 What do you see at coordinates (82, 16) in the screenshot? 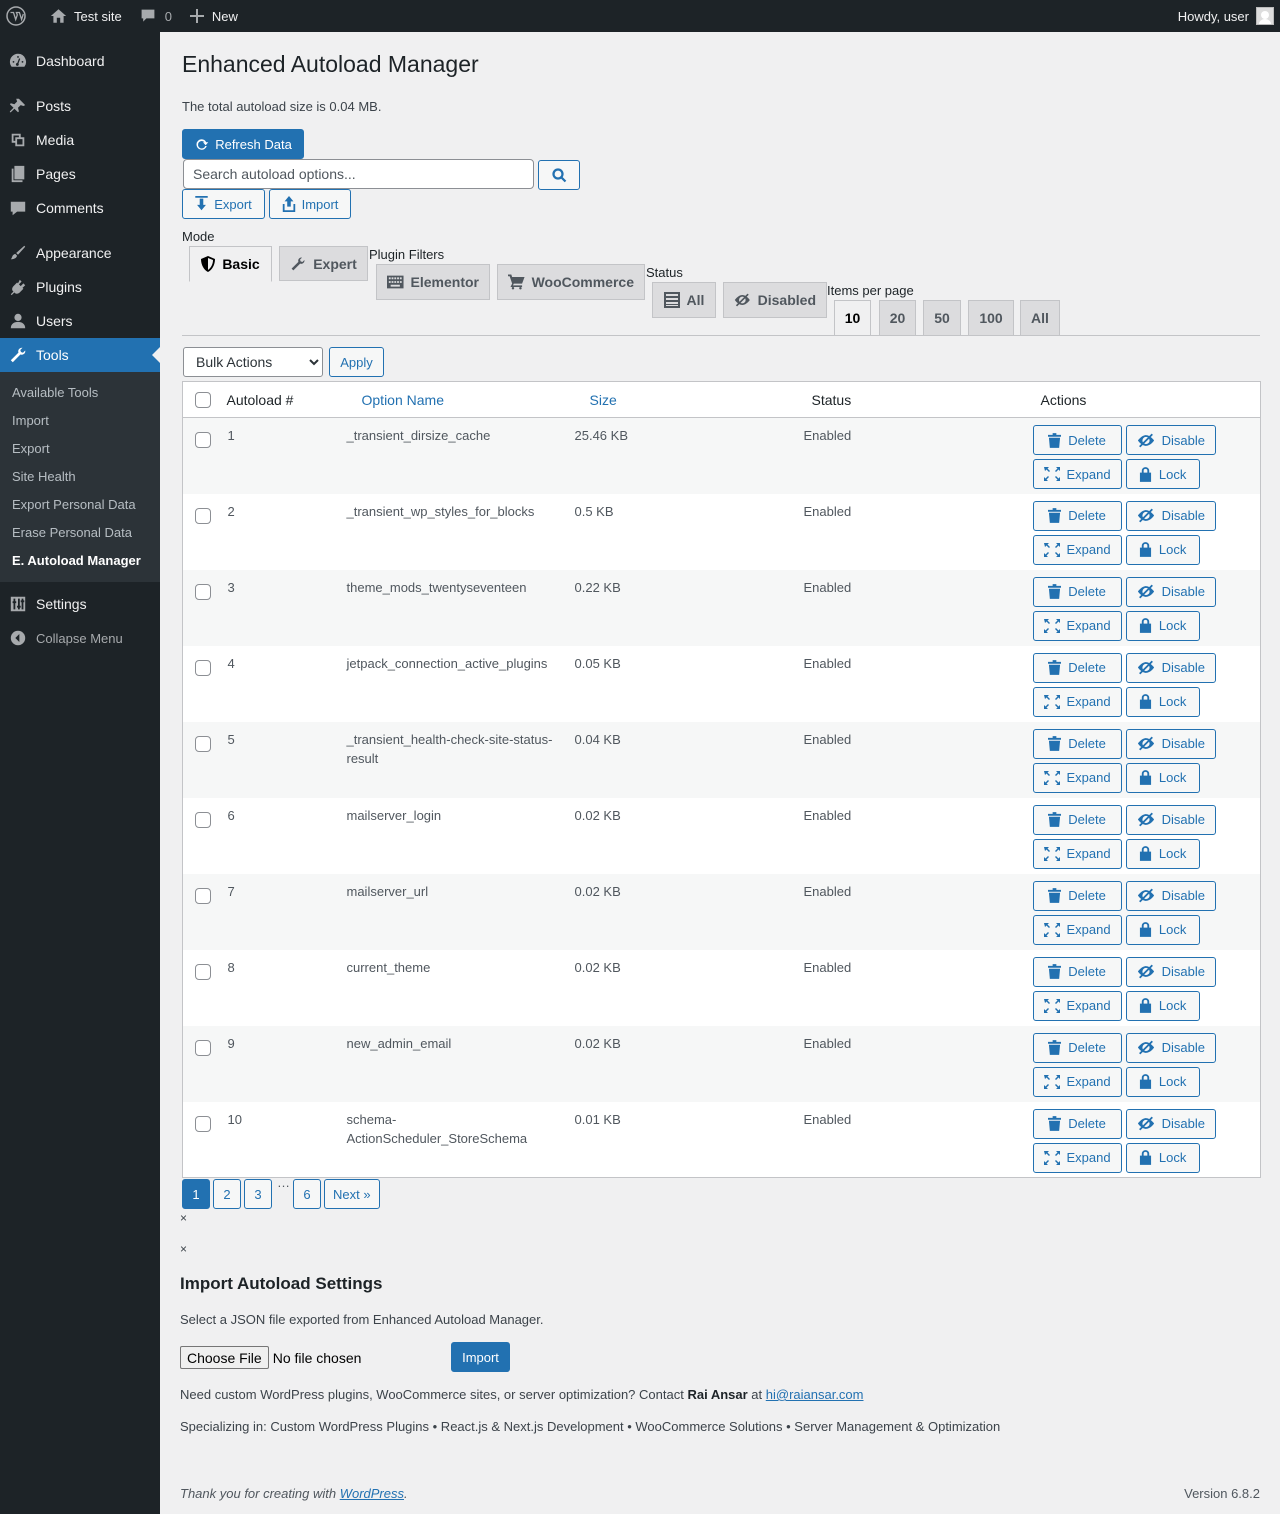
I see `site-name-link: Test site` at bounding box center [82, 16].